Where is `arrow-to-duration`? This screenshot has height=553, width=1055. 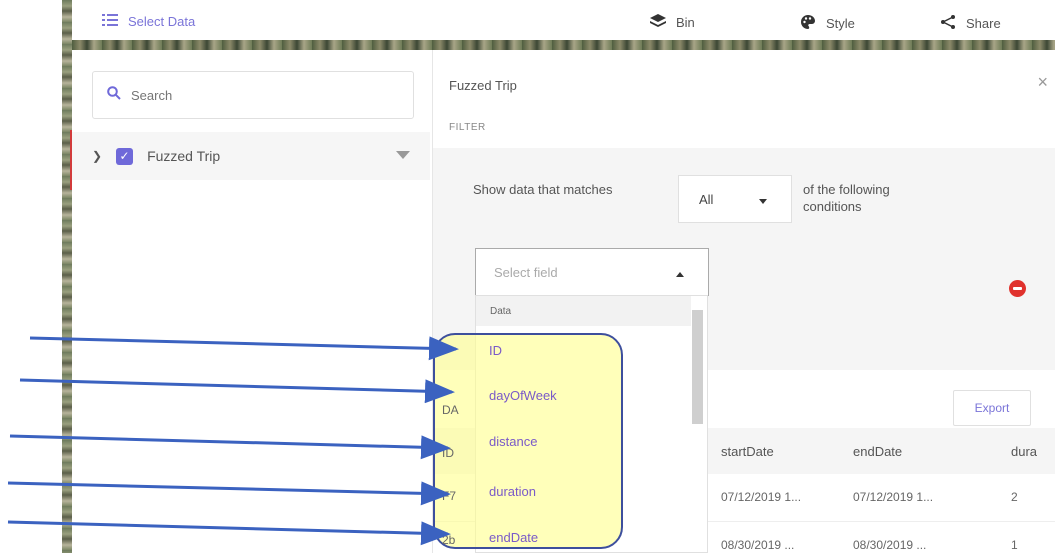
arrow-to-duration is located at coordinates (229, 493).